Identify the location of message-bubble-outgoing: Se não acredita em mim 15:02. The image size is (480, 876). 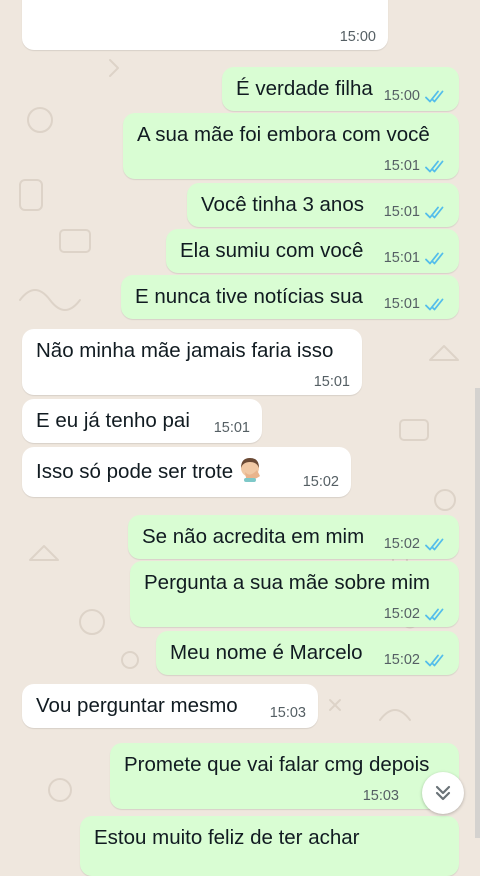
(293, 537).